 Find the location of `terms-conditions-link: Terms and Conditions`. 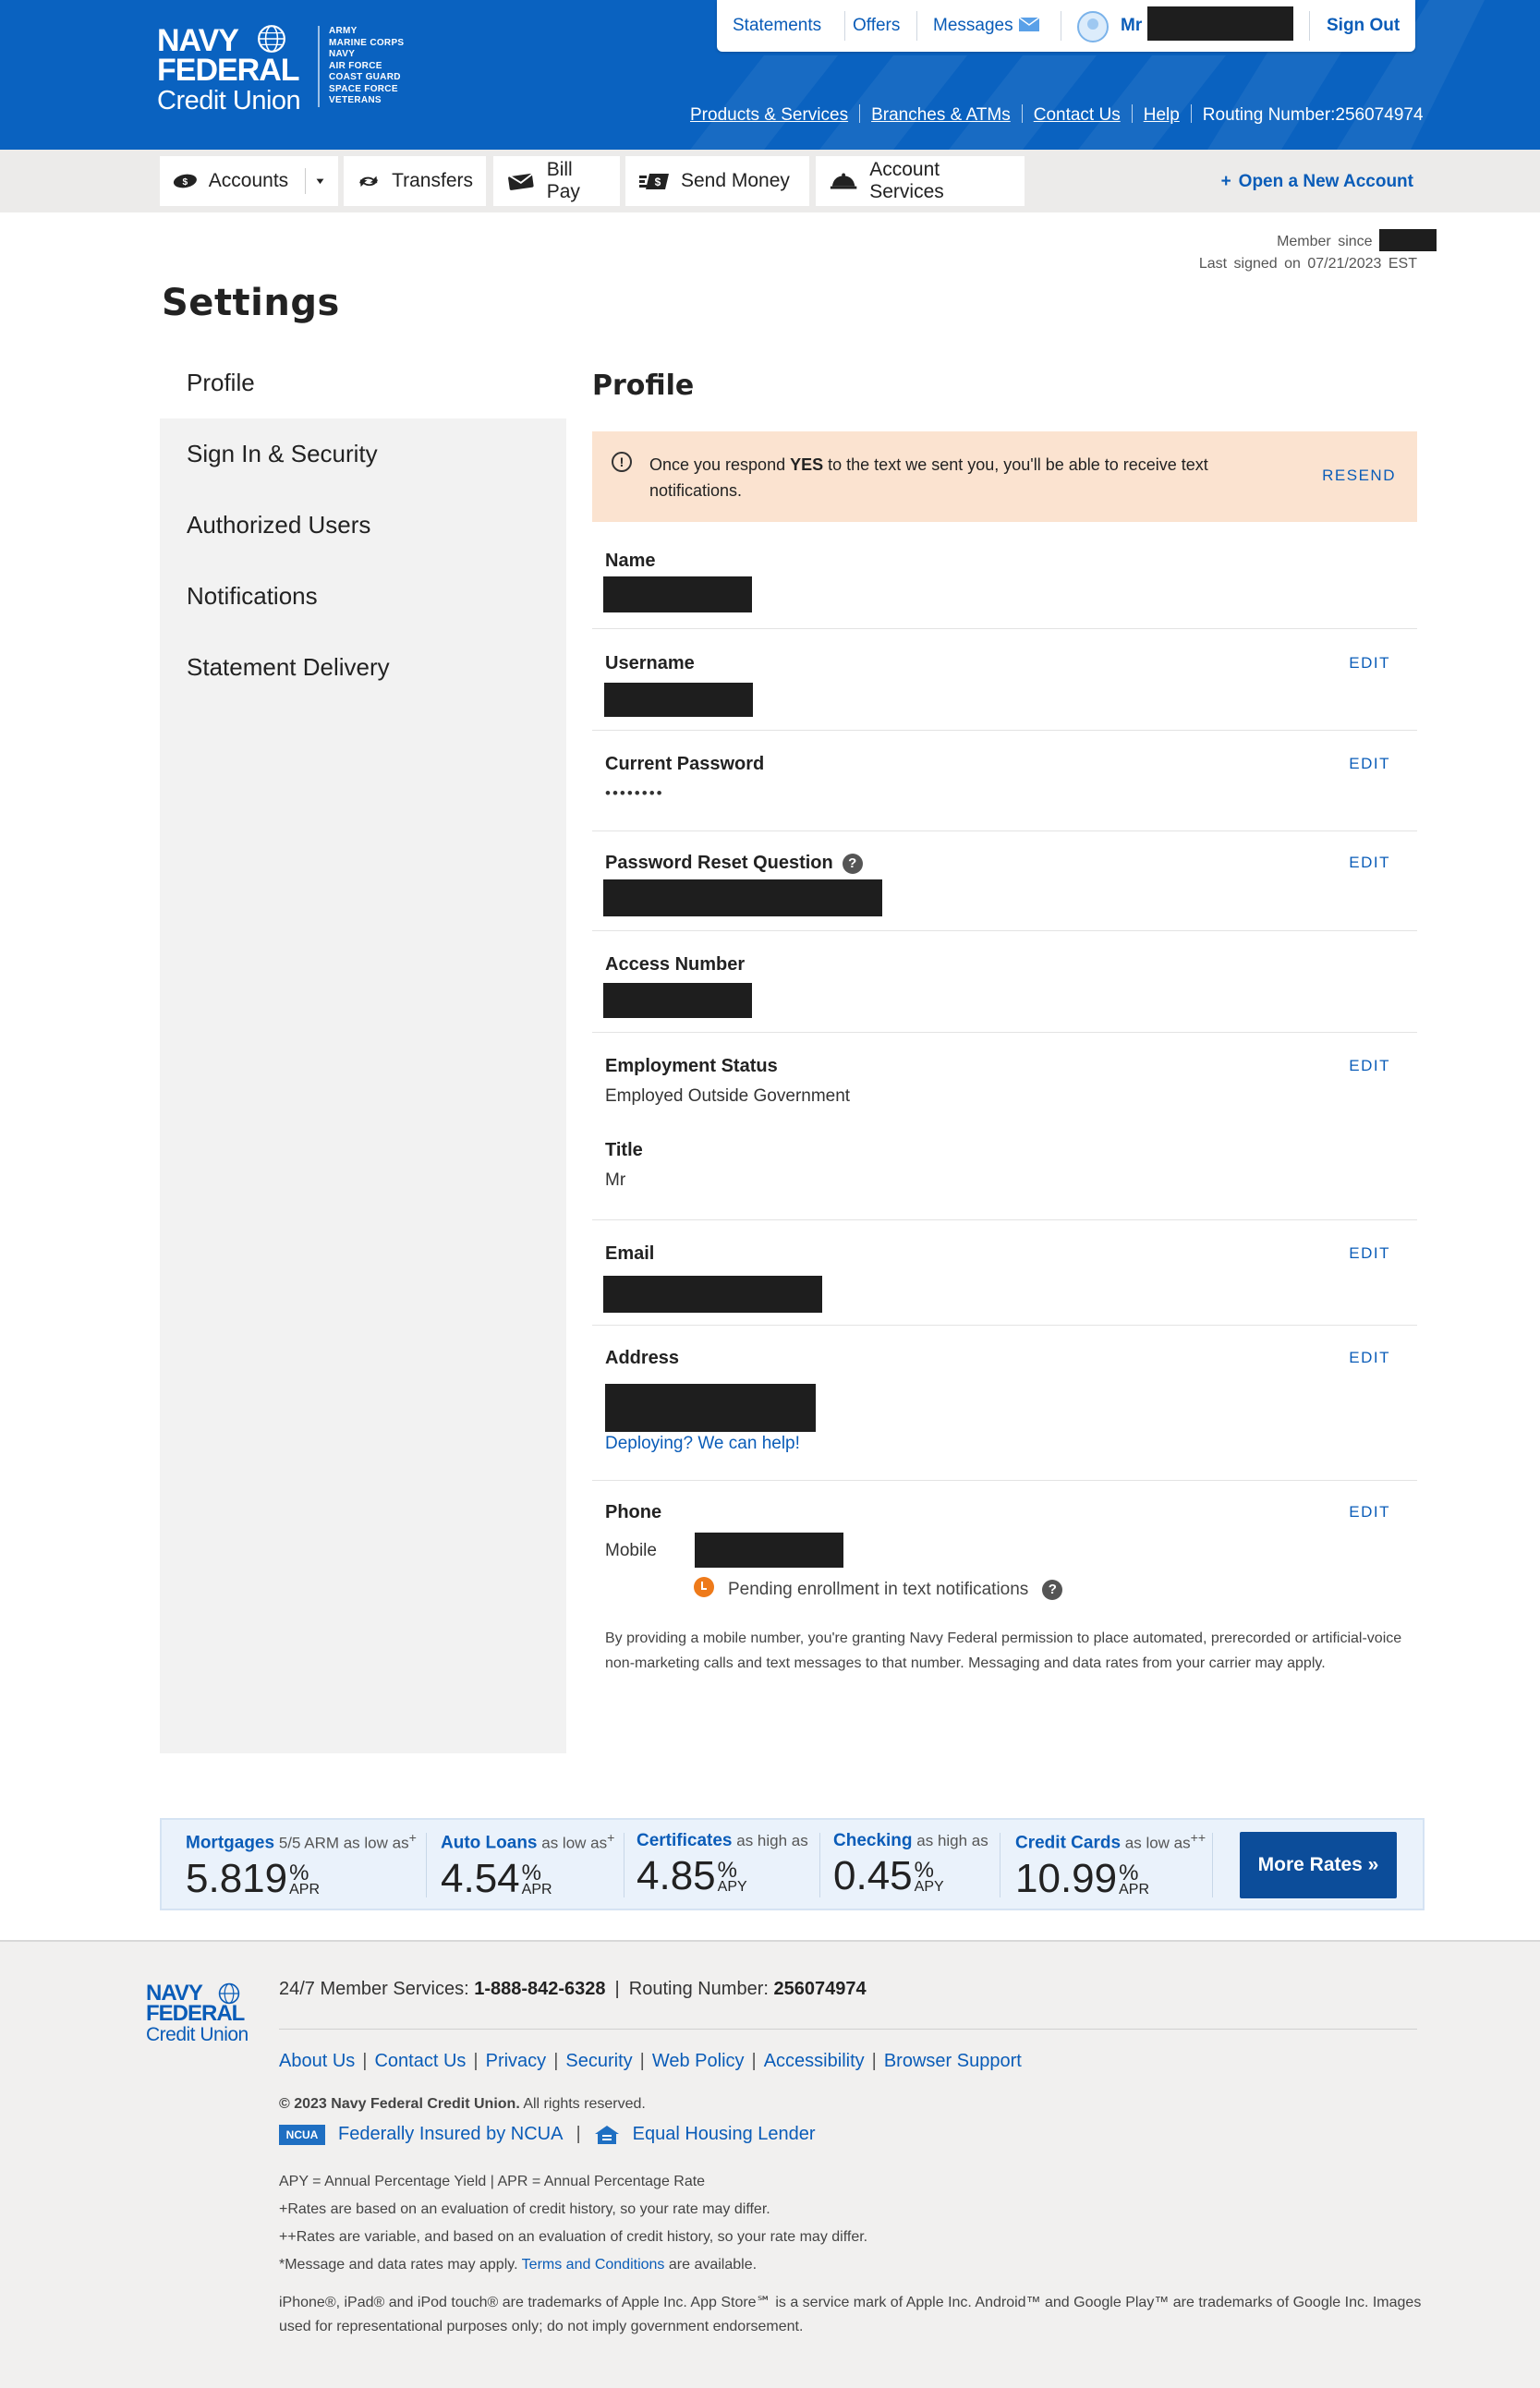

terms-conditions-link: Terms and Conditions is located at coordinates (594, 2265).